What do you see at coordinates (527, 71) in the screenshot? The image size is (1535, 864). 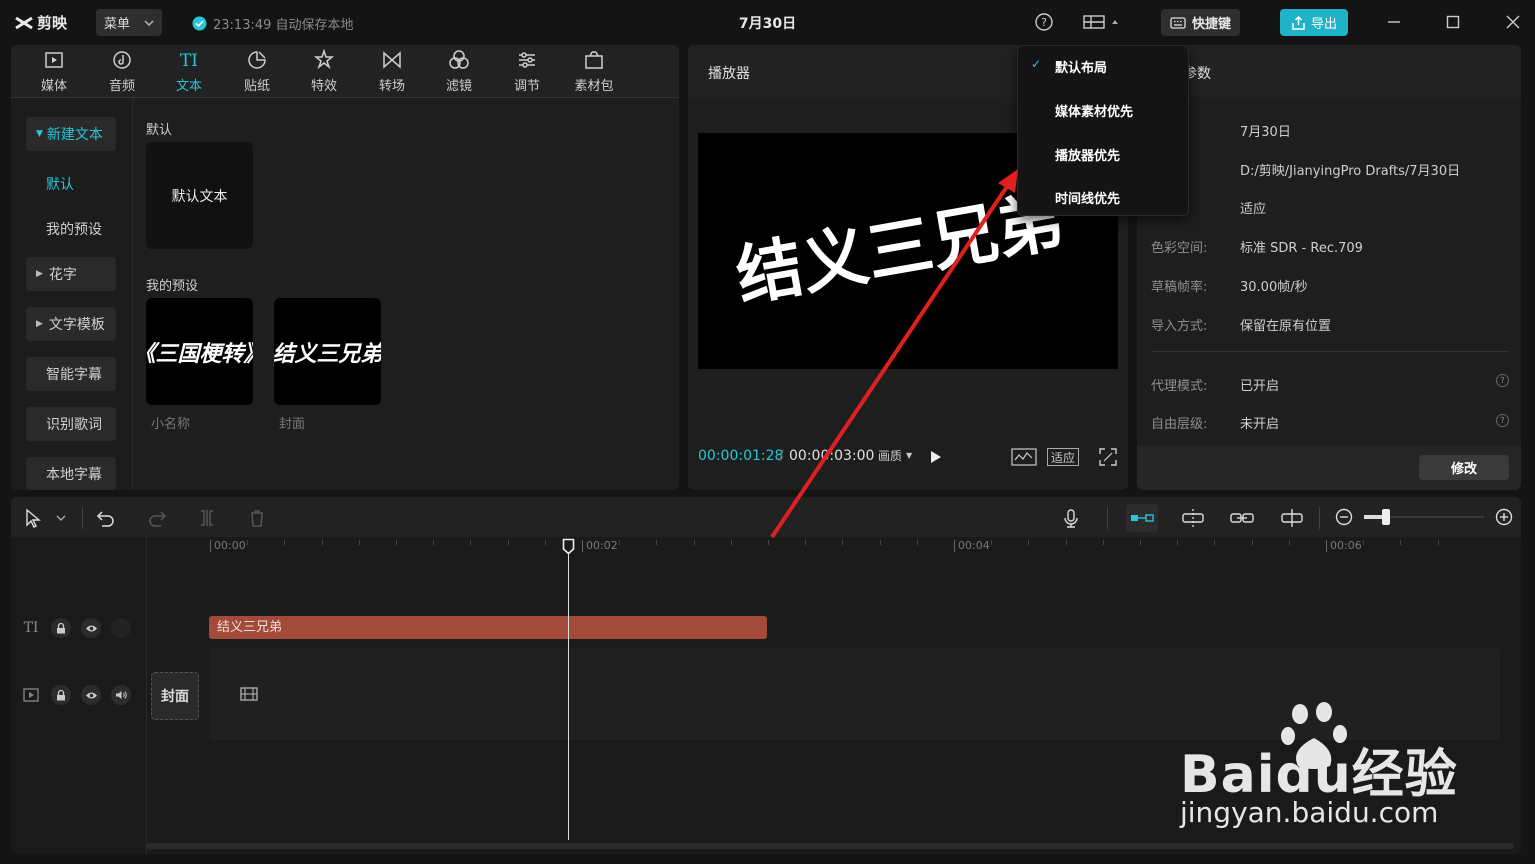 I see `tab-adjust: 调节` at bounding box center [527, 71].